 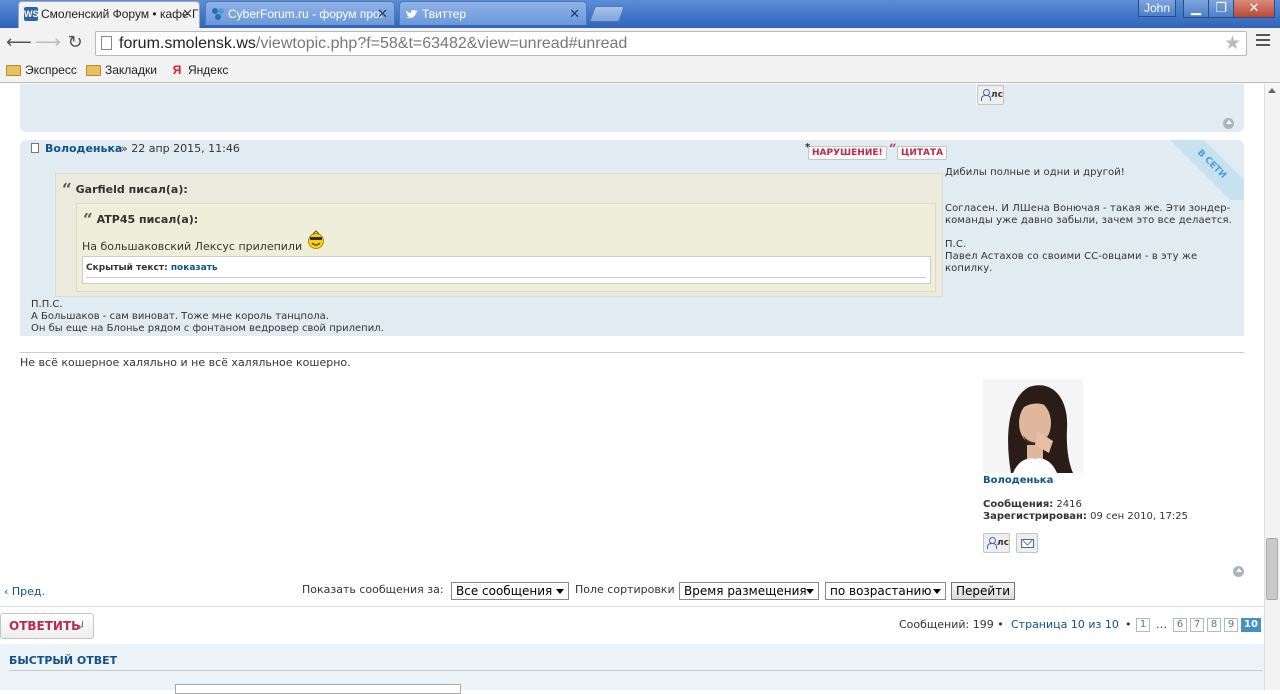 I want to click on show-messages-label: Показать сообщения за:, so click(x=373, y=589).